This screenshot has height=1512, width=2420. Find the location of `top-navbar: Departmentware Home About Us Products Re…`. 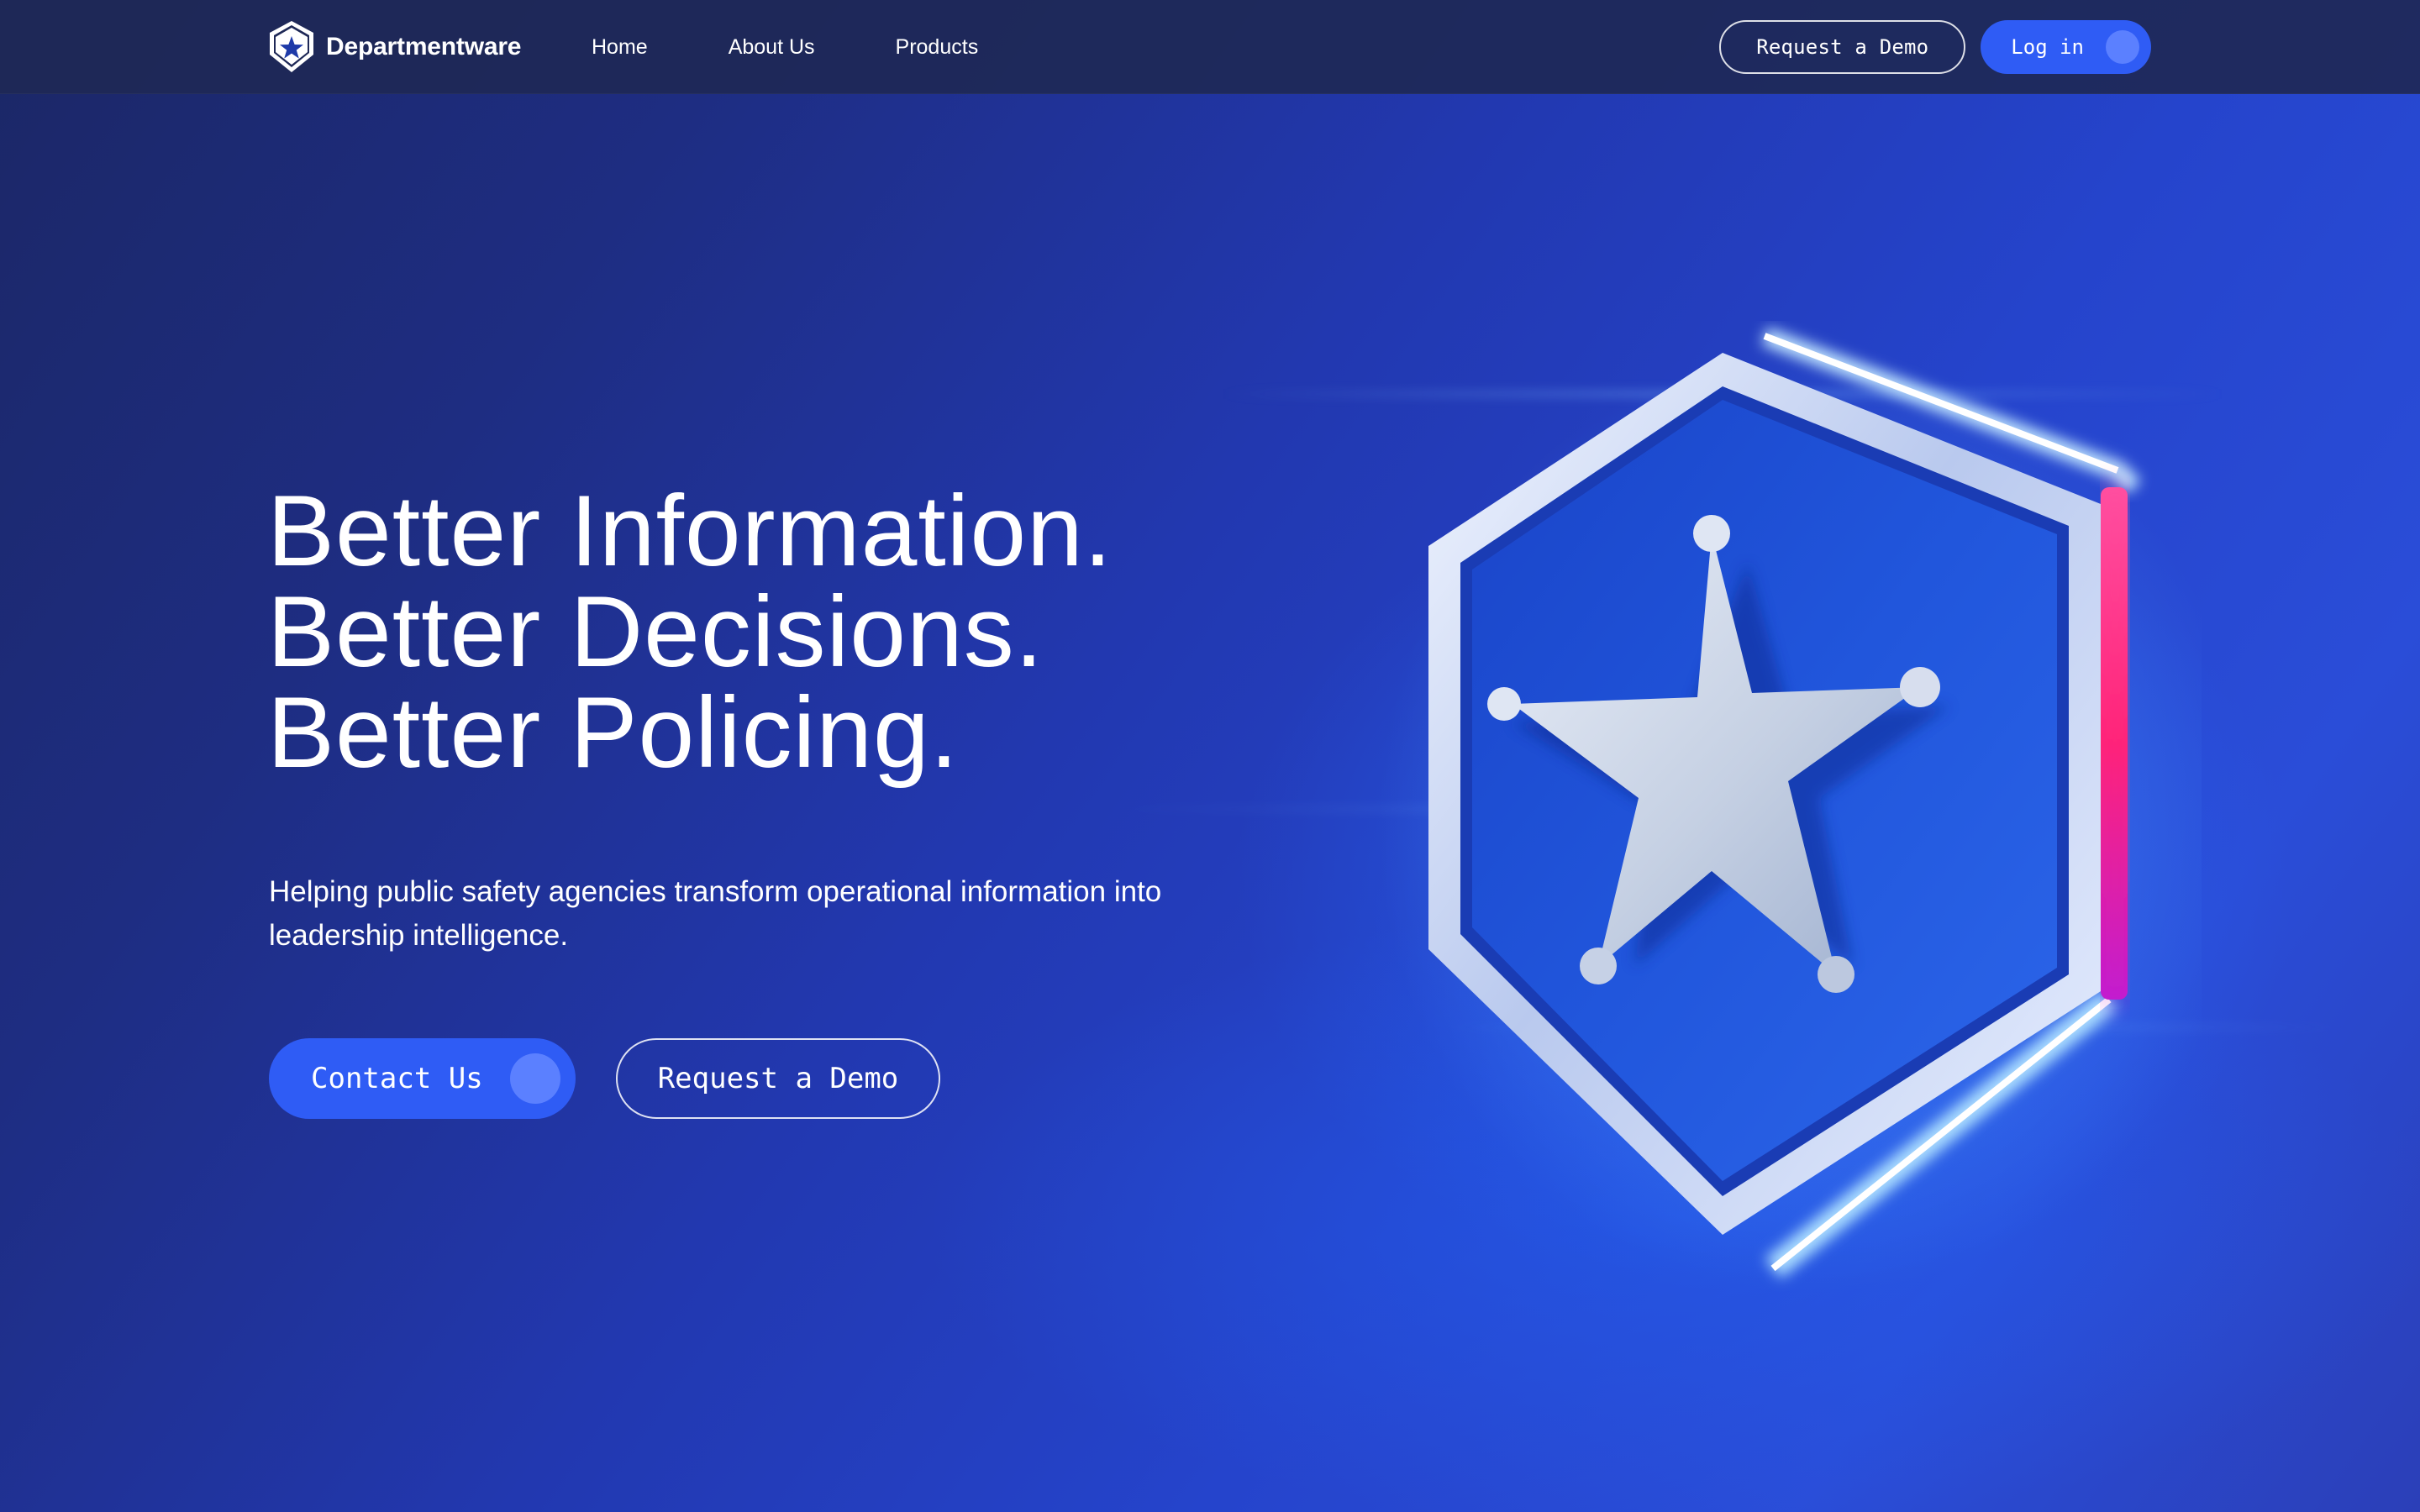

top-navbar: Departmentware Home About Us Products Re… is located at coordinates (1210, 47).